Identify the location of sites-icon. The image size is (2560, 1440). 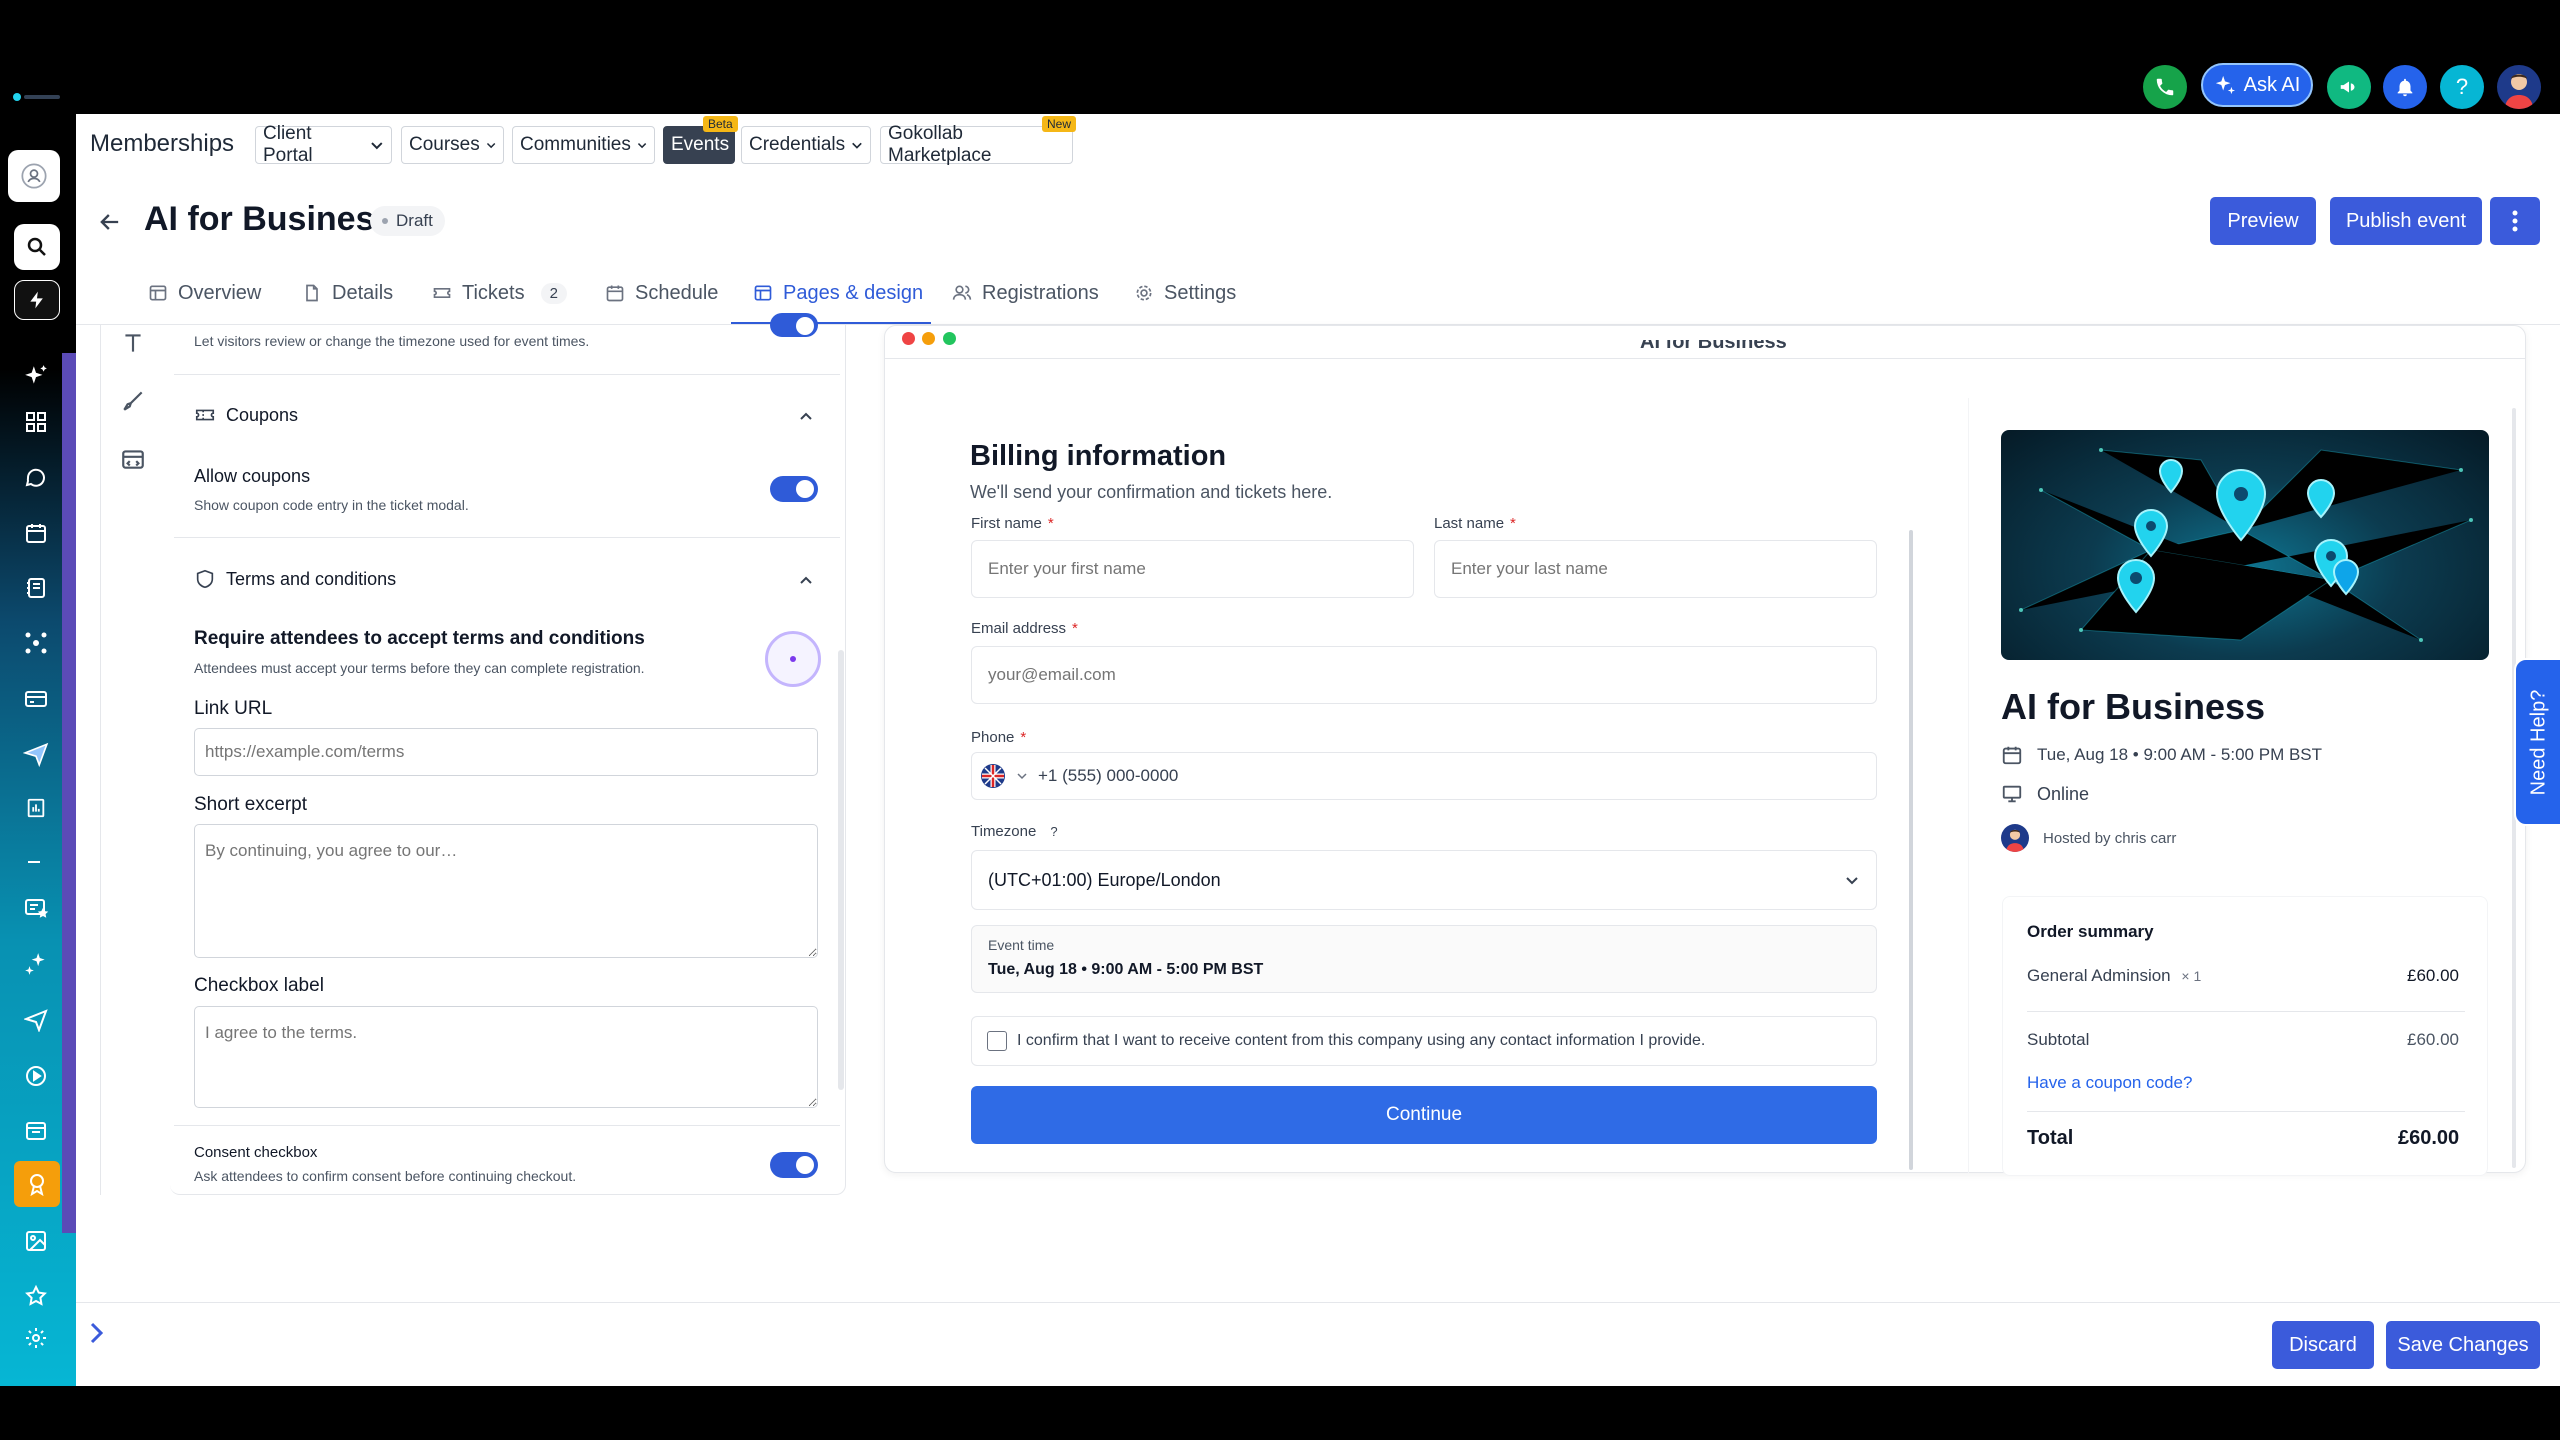
(36, 1131).